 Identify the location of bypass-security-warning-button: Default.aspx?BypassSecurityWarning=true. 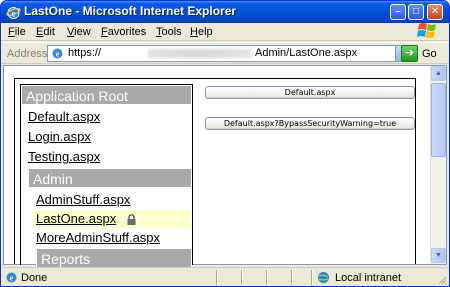
(310, 123).